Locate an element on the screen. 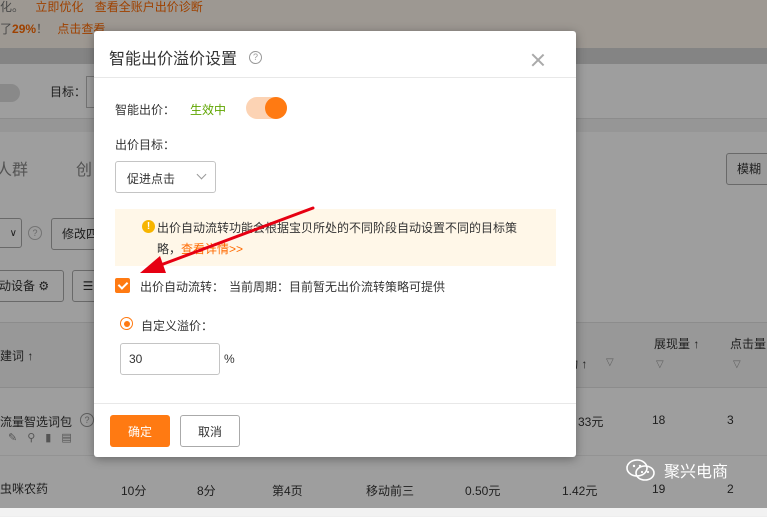  view-details-link: 查看详情>> is located at coordinates (212, 249).